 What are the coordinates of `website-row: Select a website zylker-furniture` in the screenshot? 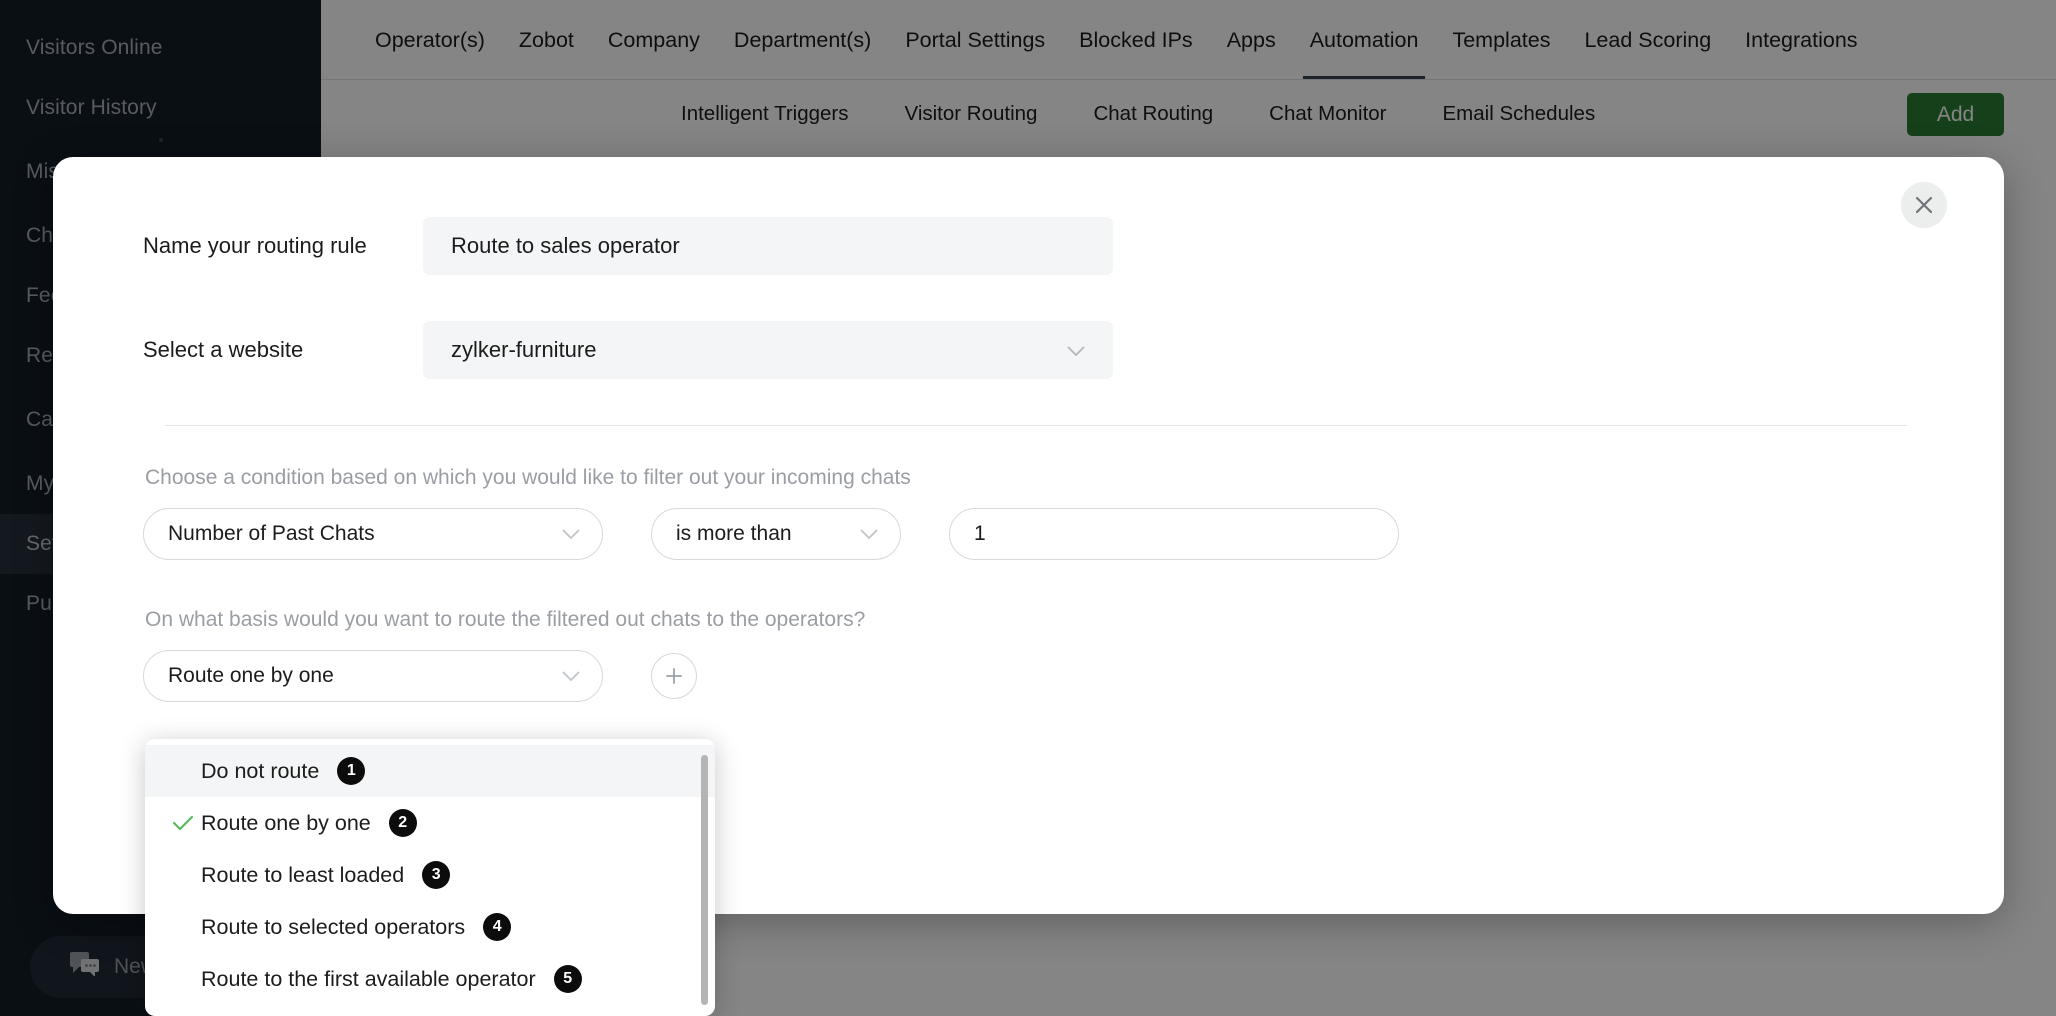 It's located at (1036, 350).